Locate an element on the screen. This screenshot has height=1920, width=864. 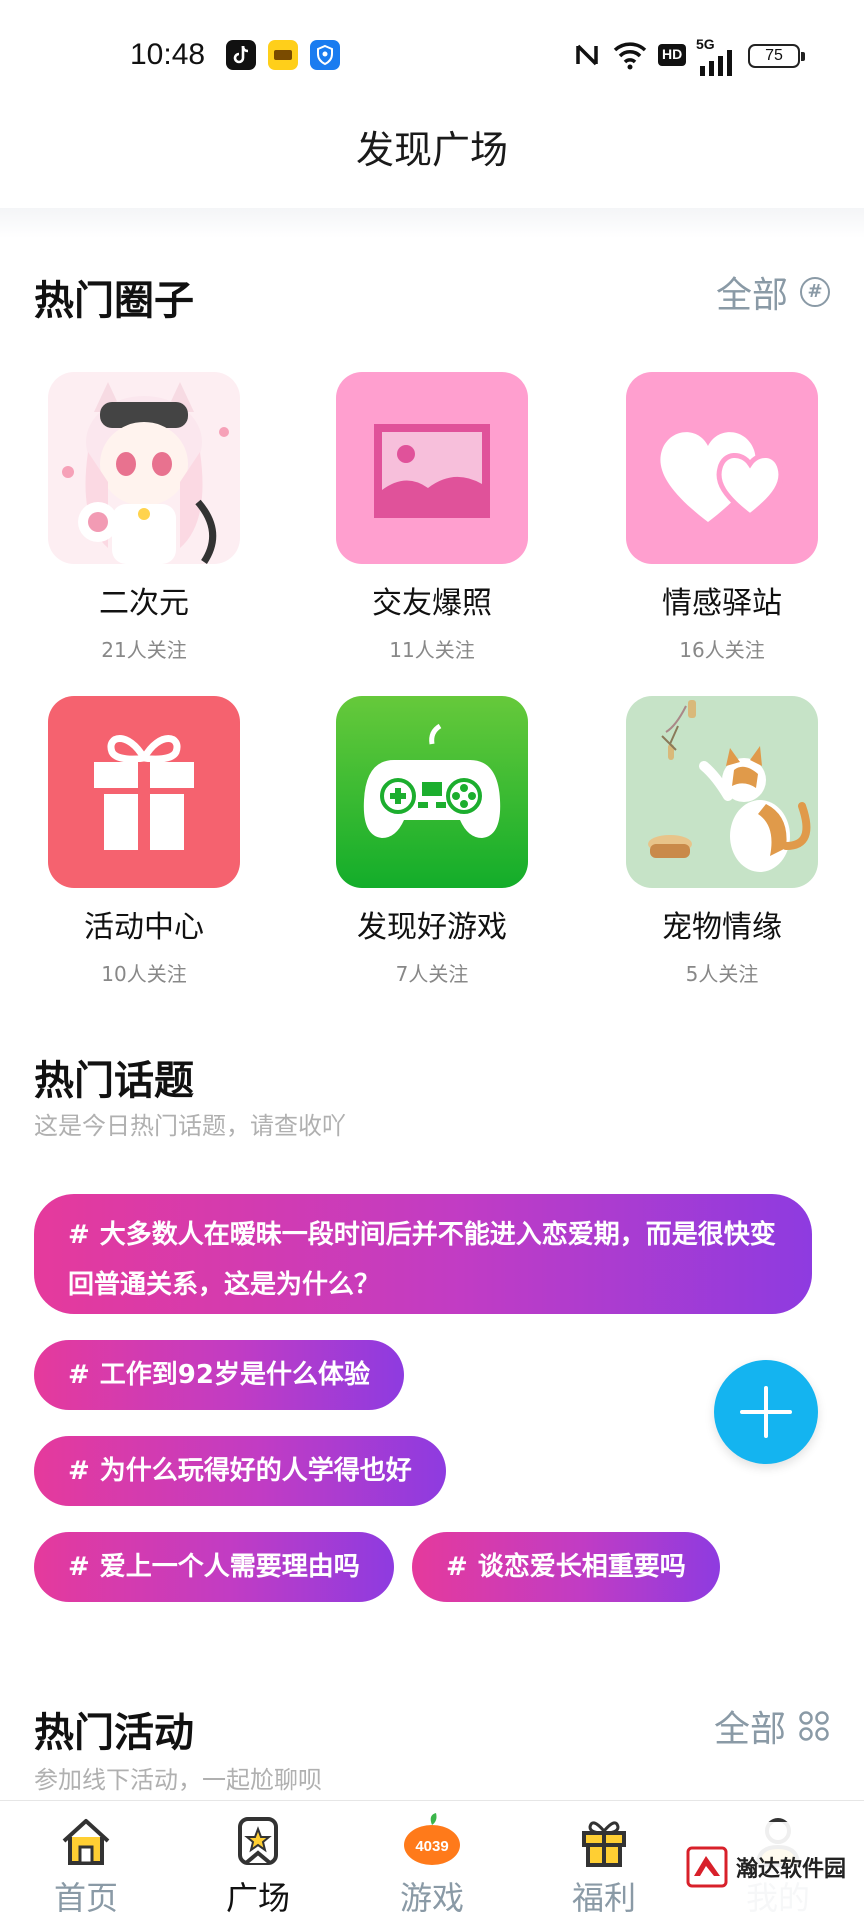
circle-name: 情感驿站 is located at coordinates (722, 603).